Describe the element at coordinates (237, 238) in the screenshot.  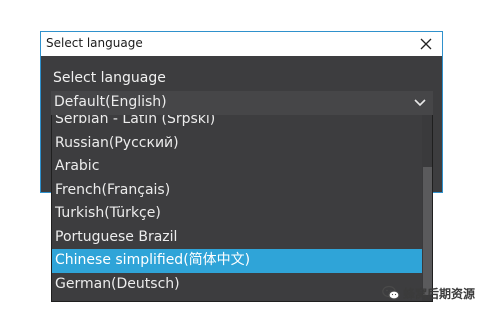
I see `list-item-portuguese-brazil: Portuguese Brazil` at that location.